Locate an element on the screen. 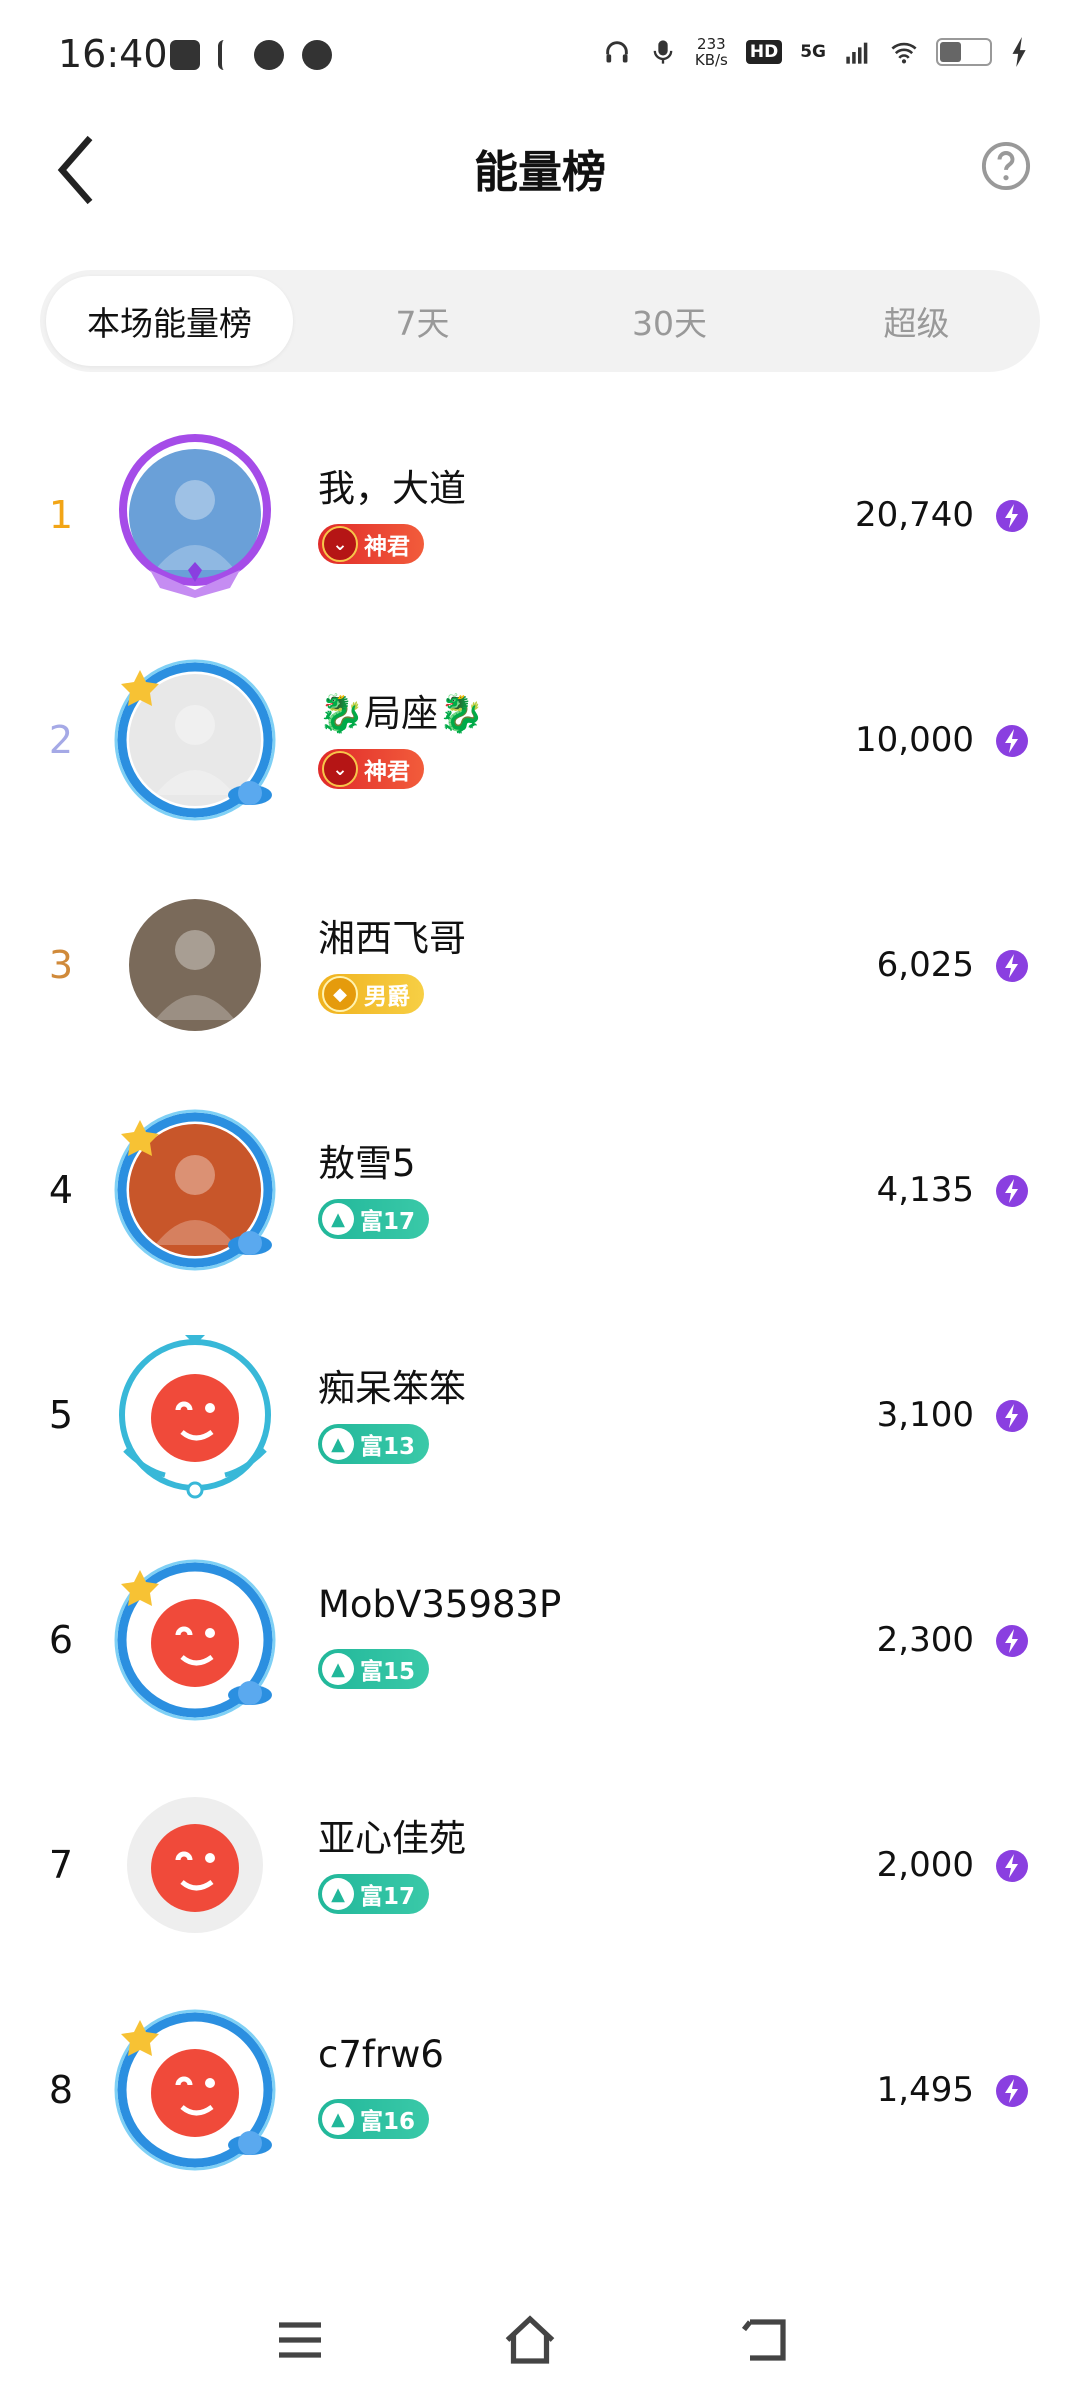 This screenshot has height=2400, width=1080. status-notification-icons is located at coordinates (251, 55).